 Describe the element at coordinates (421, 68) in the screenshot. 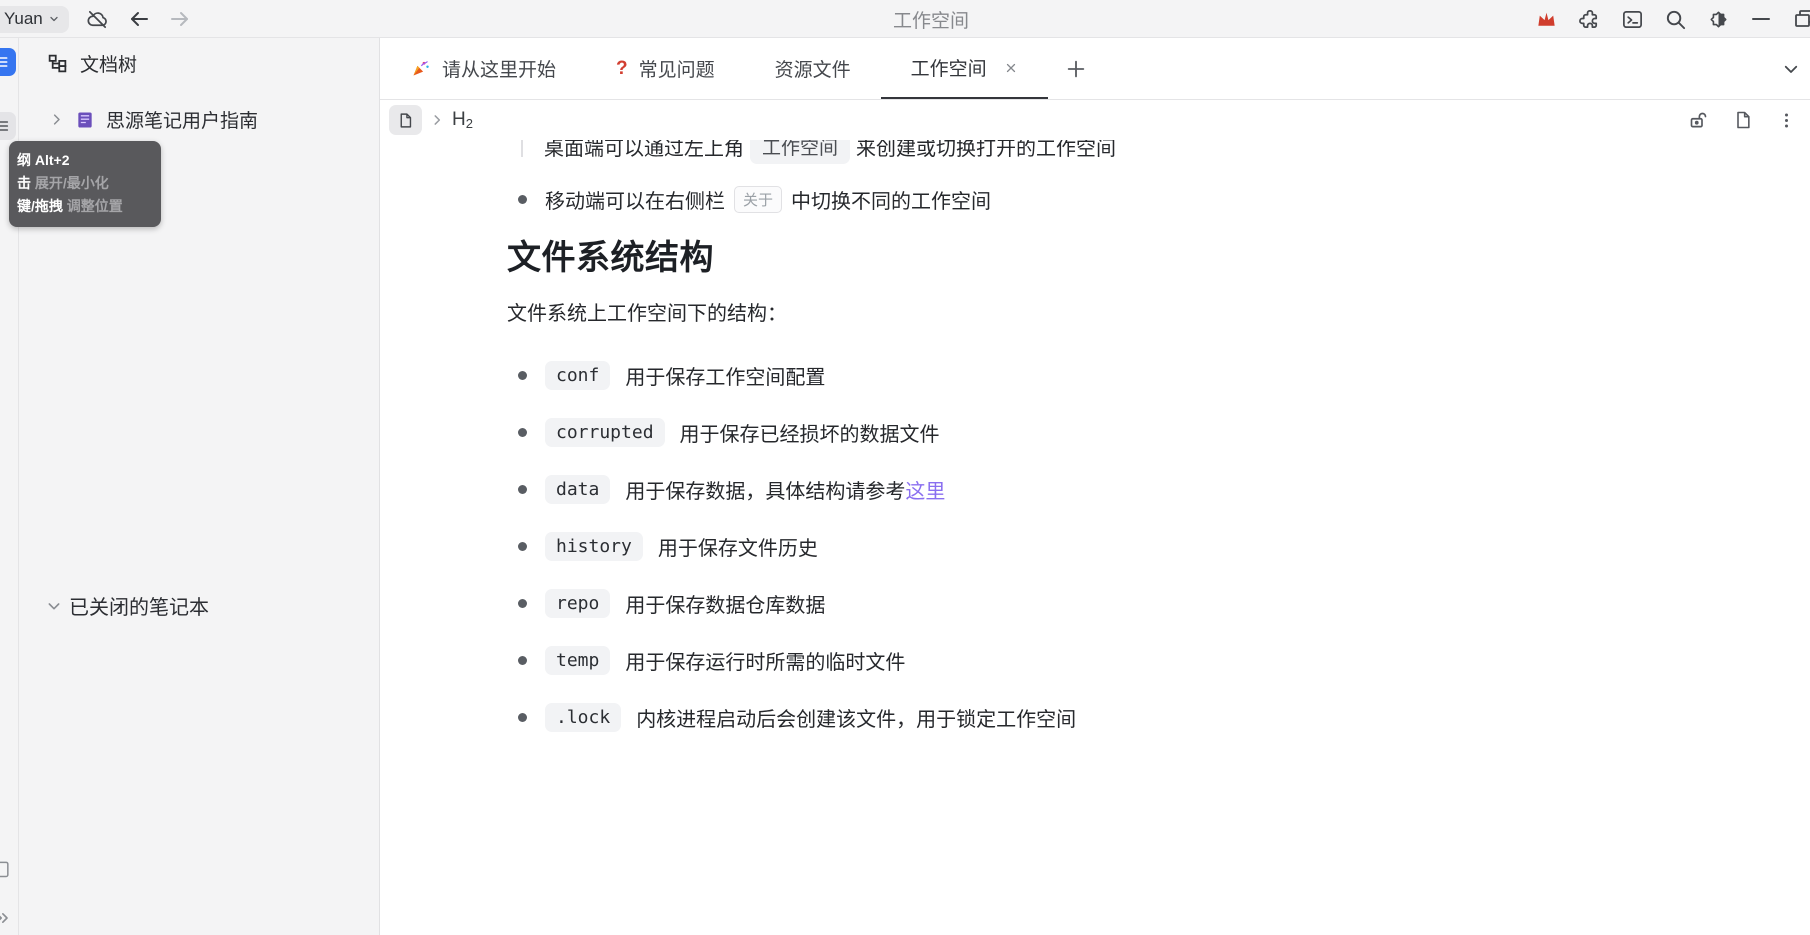

I see `party-popper-icon` at that location.